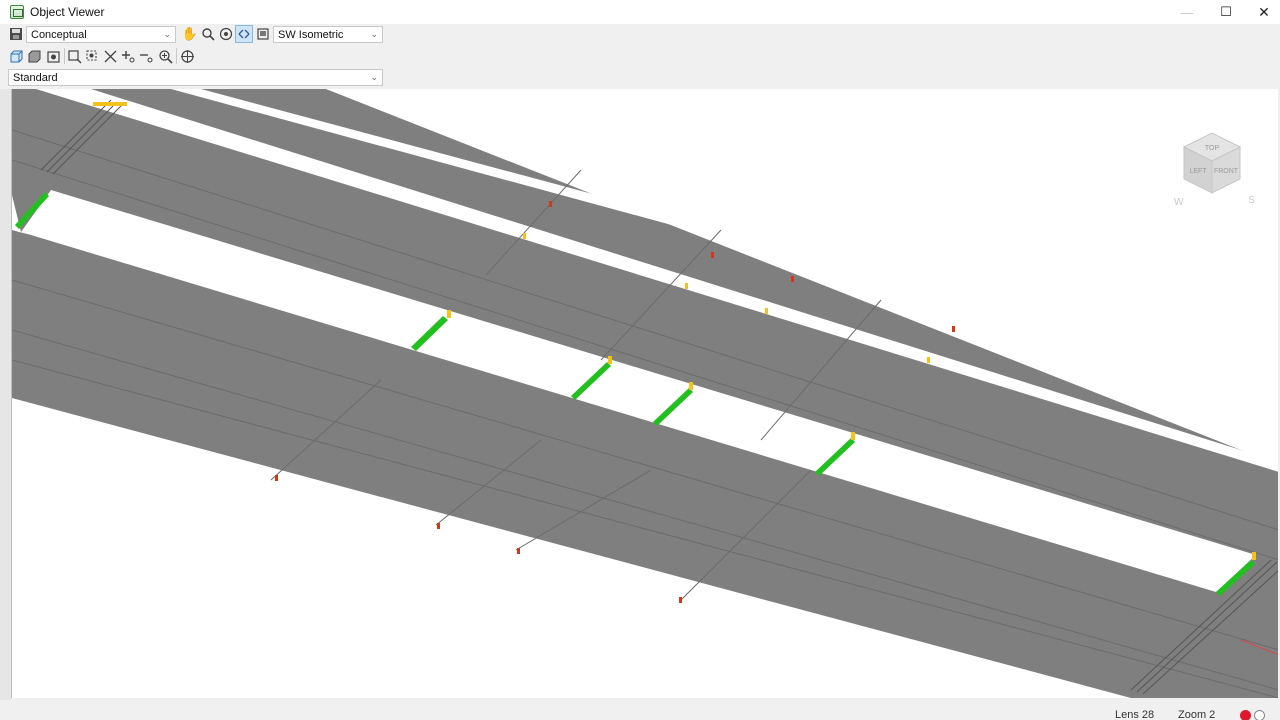  What do you see at coordinates (34, 56) in the screenshot?
I see `view-box-shaded-icon` at bounding box center [34, 56].